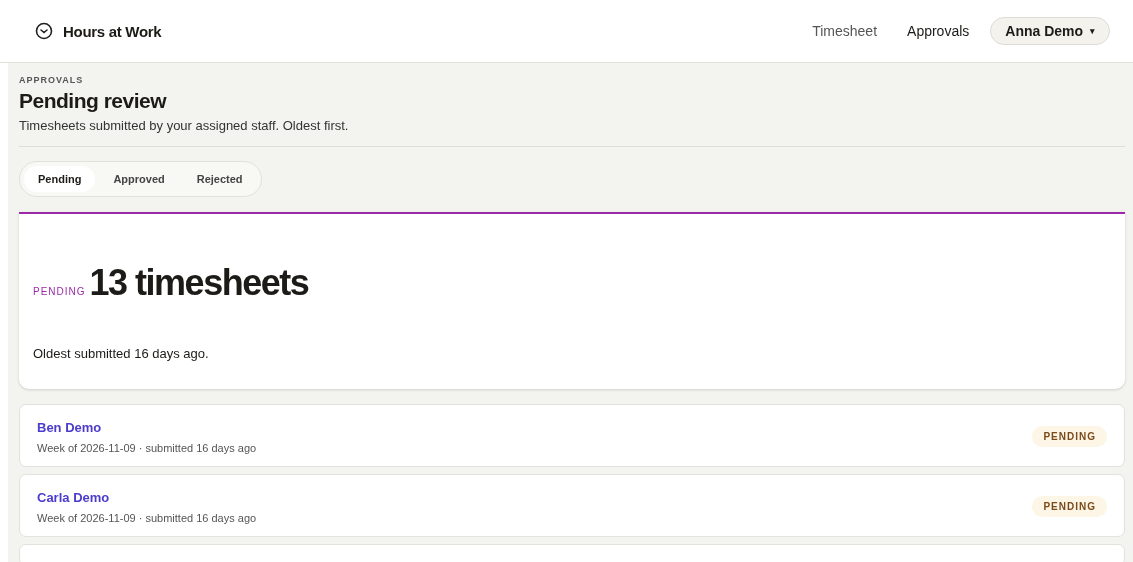  What do you see at coordinates (59, 291) in the screenshot?
I see `status-label: PENDING` at bounding box center [59, 291].